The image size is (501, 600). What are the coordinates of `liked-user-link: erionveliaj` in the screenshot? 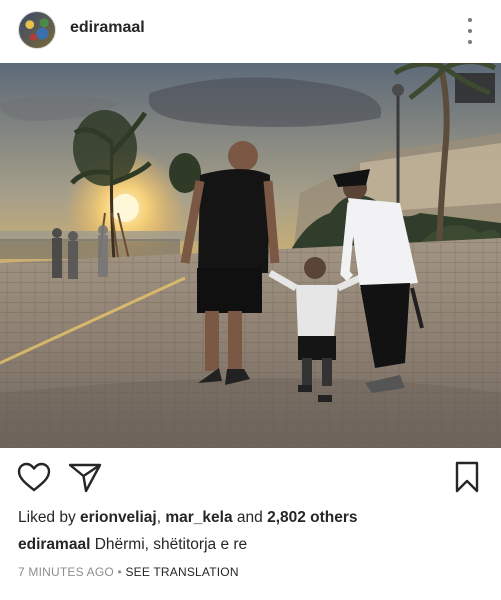 It's located at (118, 517).